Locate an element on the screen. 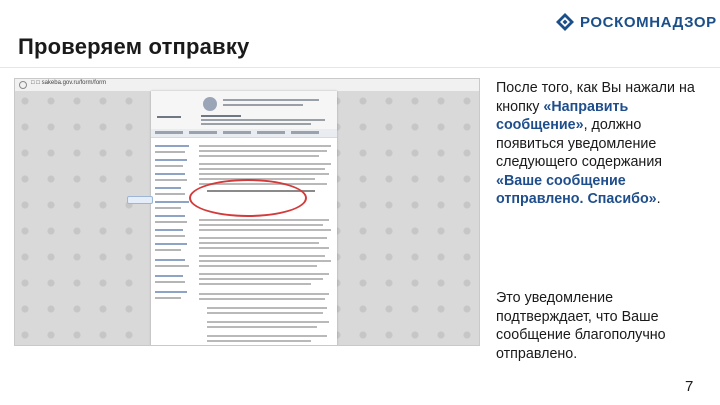  ok-button is located at coordinates (140, 200).